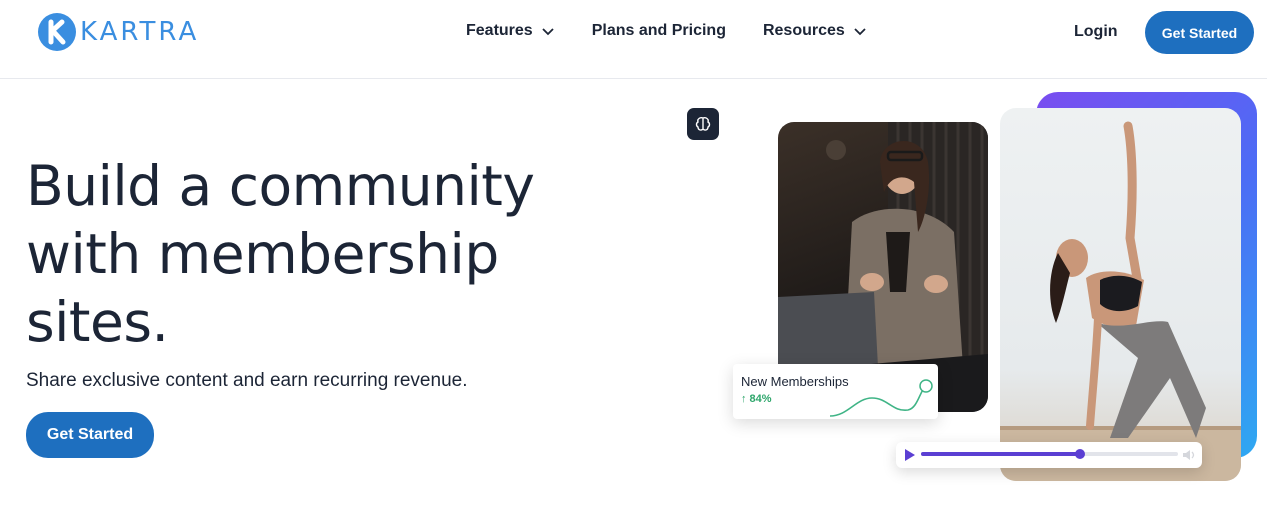 This screenshot has width=1267, height=507. I want to click on nav-plans-pricing: Plans and Pricing, so click(659, 31).